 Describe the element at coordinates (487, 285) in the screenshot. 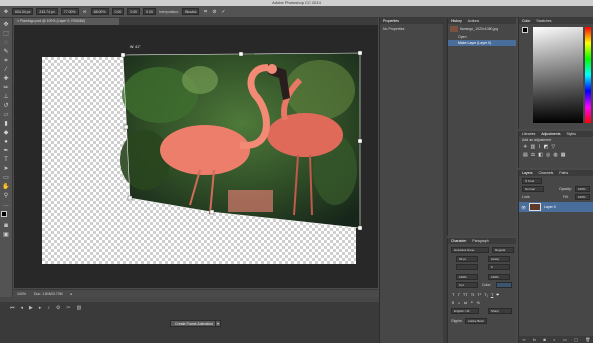

I see `color-label: Color:` at that location.